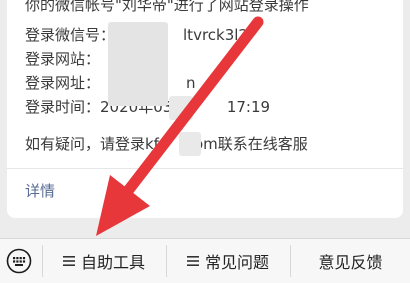 Image resolution: width=410 pixels, height=283 pixels. I want to click on time-value-end: 17:19, so click(248, 107).